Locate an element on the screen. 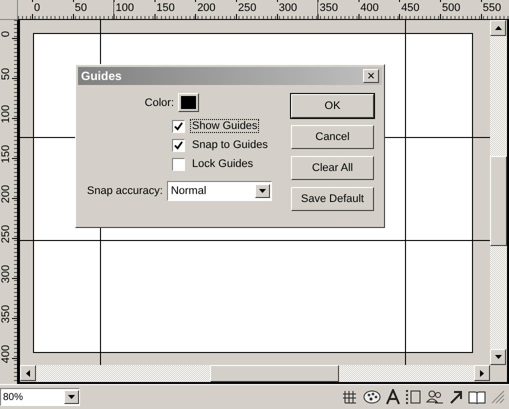 The width and height of the screenshot is (509, 409). color-swatch is located at coordinates (188, 102).